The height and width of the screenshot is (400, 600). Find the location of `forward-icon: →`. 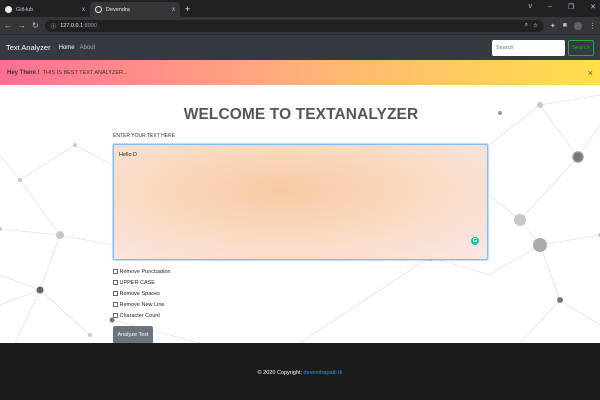

forward-icon: → is located at coordinates (22, 25).